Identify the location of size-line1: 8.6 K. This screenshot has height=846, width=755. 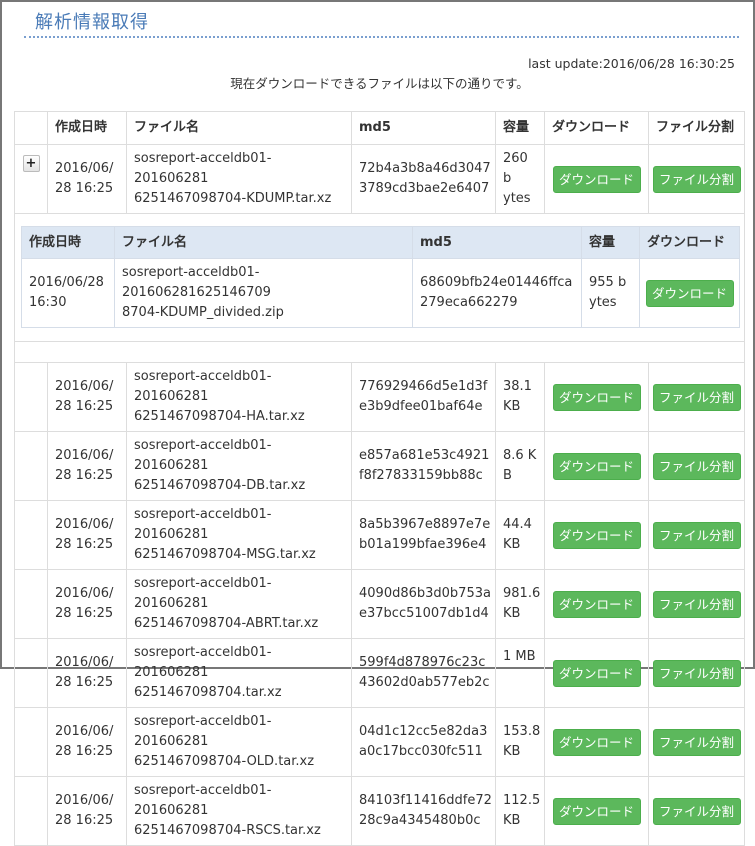
(520, 455).